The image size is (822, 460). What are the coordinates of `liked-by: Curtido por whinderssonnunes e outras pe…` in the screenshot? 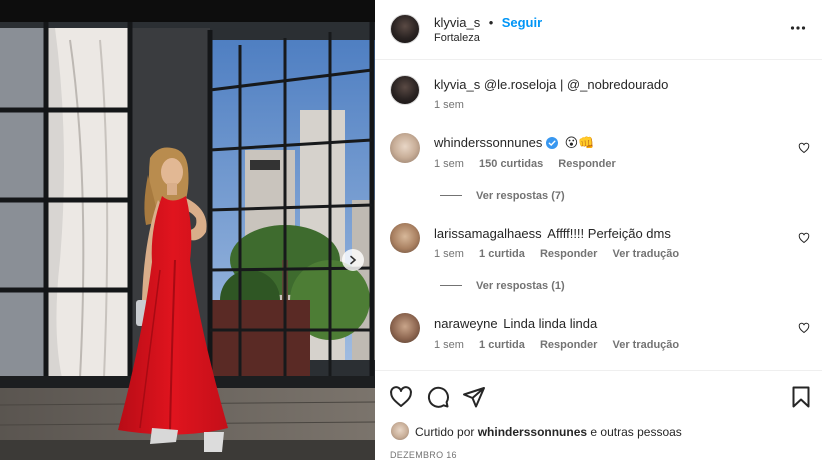 It's located at (548, 432).